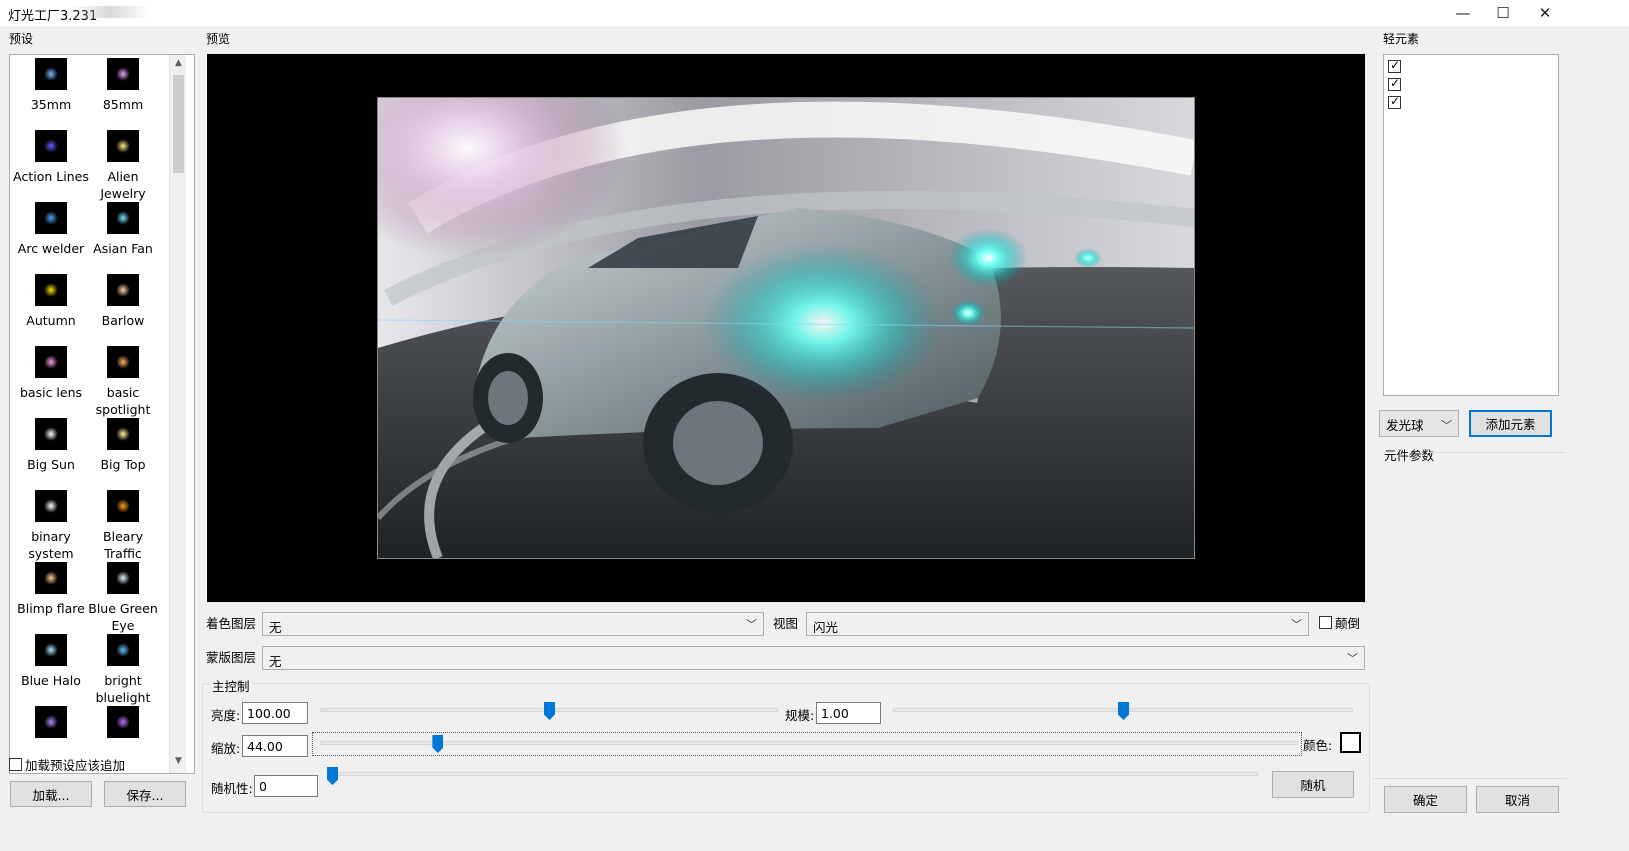 The width and height of the screenshot is (1629, 851). Describe the element at coordinates (275, 746) in the screenshot. I see `zoom-input: 44.00` at that location.